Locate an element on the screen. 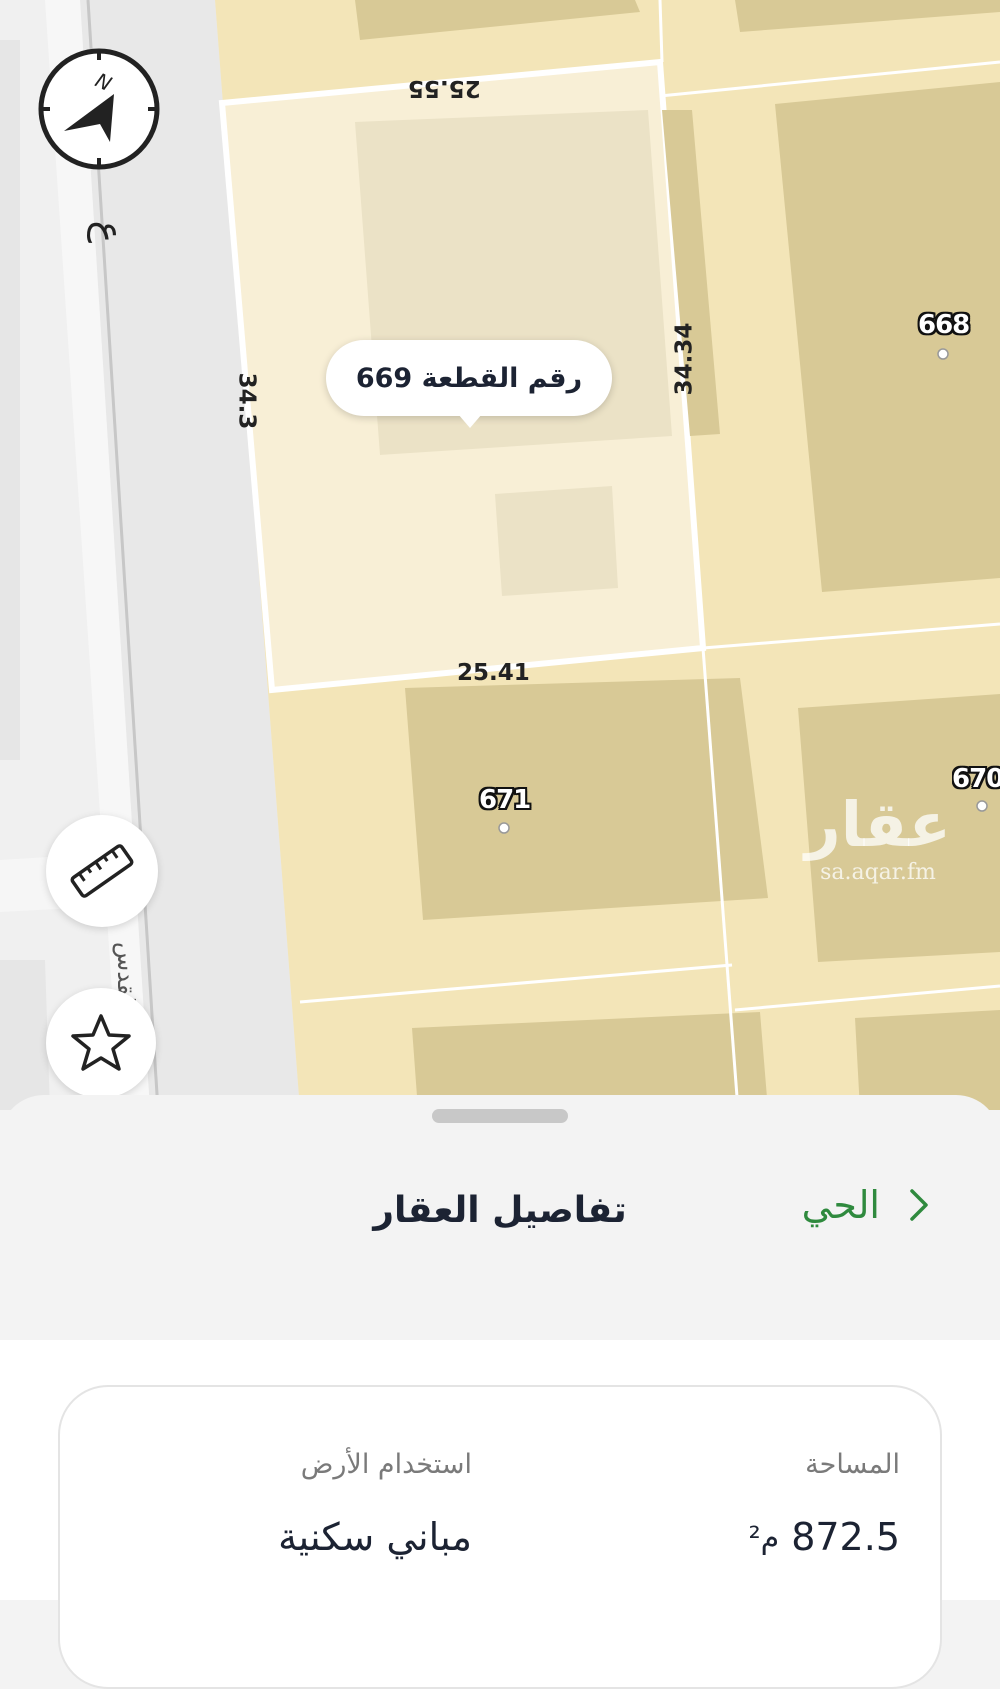 Image resolution: width=1000 pixels, height=1689 pixels. chevron-right-icon is located at coordinates (919, 1205).